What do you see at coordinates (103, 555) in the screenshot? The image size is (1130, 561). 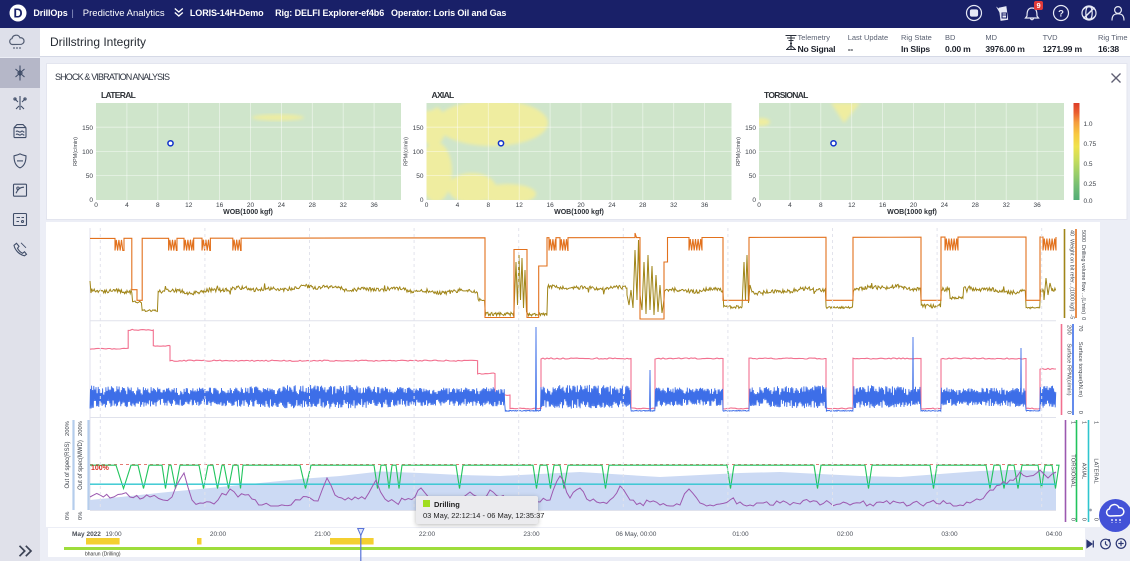 I see `svg-text: bharun (Drilling)` at bounding box center [103, 555].